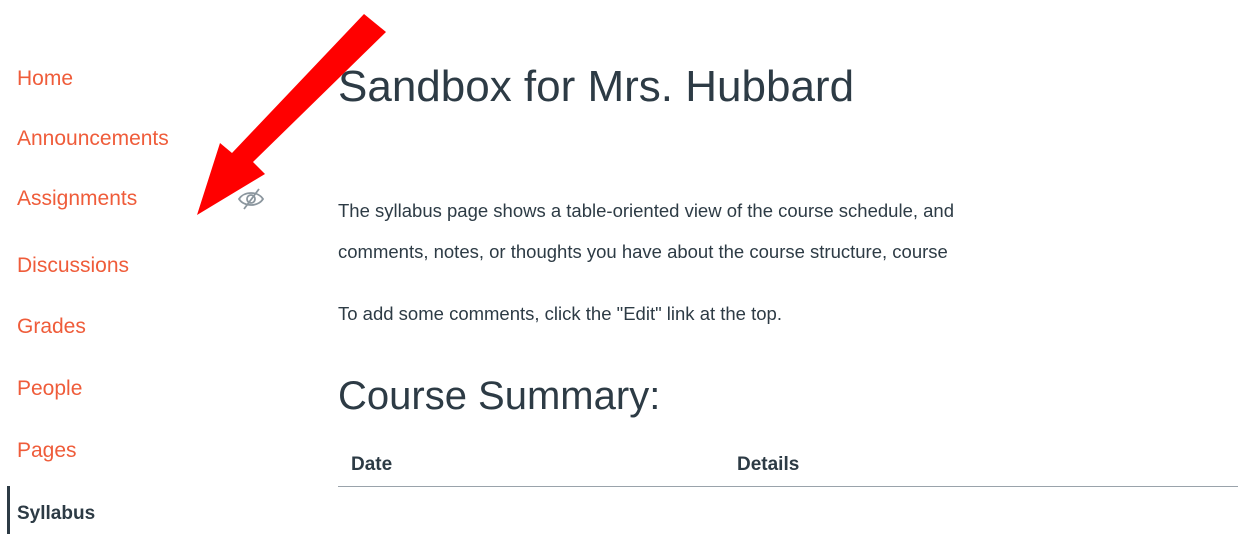  Describe the element at coordinates (8, 510) in the screenshot. I see `active-item-indicator` at that location.